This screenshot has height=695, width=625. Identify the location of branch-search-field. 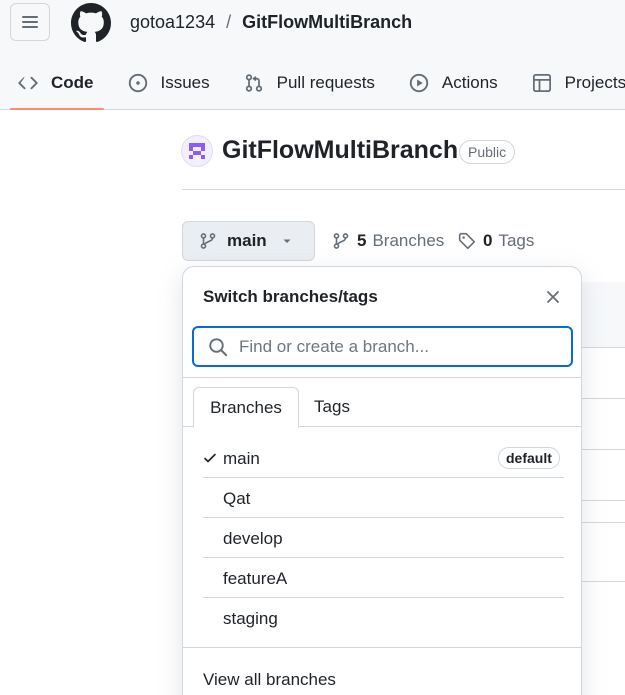
(382, 346).